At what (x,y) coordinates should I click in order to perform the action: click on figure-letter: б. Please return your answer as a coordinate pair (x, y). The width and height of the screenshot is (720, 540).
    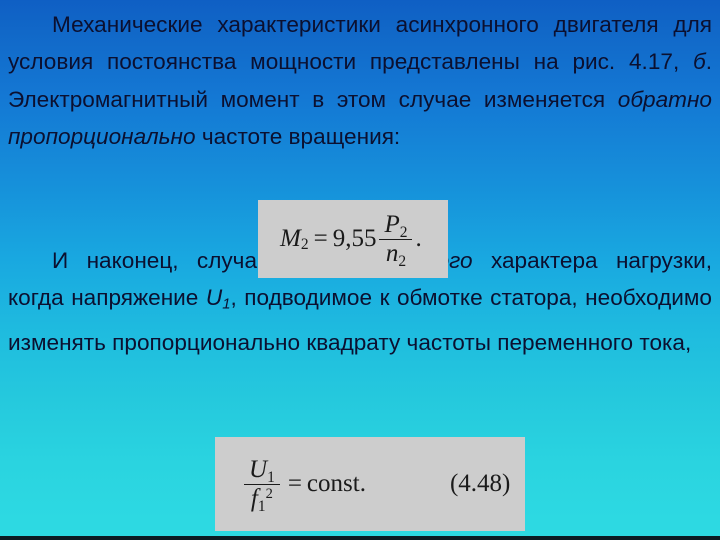
    Looking at the image, I should click on (699, 62).